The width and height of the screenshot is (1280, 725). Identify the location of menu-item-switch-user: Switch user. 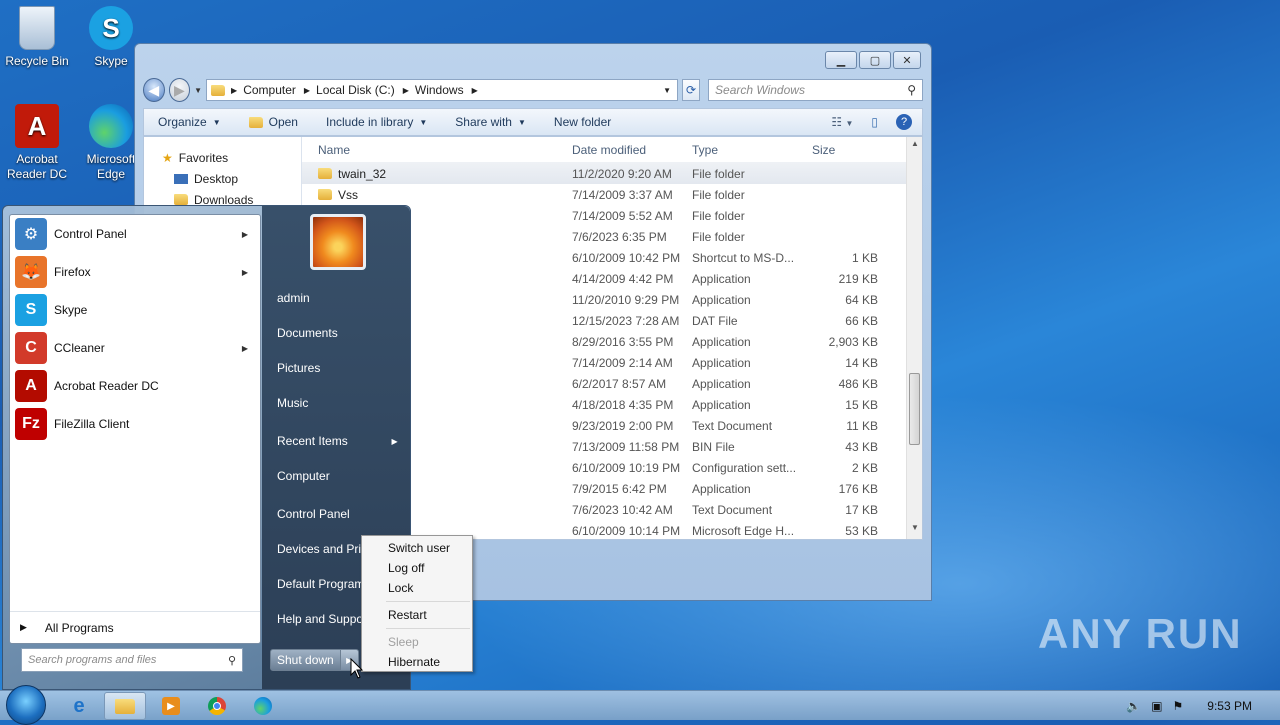
(417, 548).